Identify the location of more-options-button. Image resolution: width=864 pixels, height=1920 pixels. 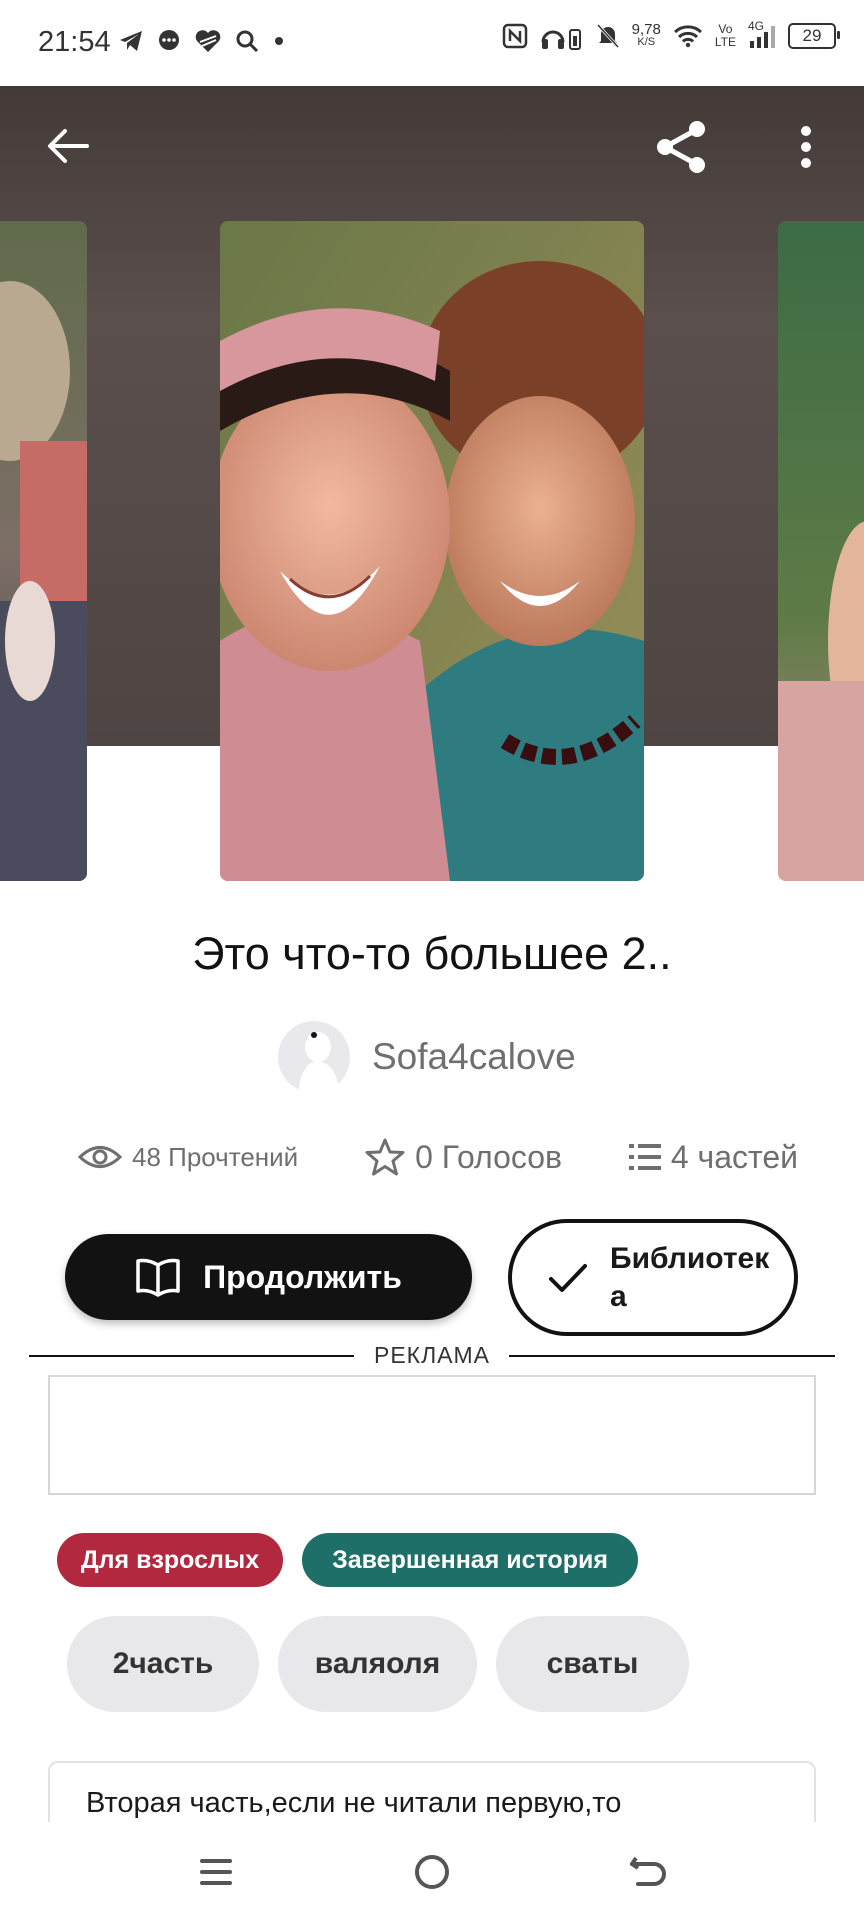
(806, 147).